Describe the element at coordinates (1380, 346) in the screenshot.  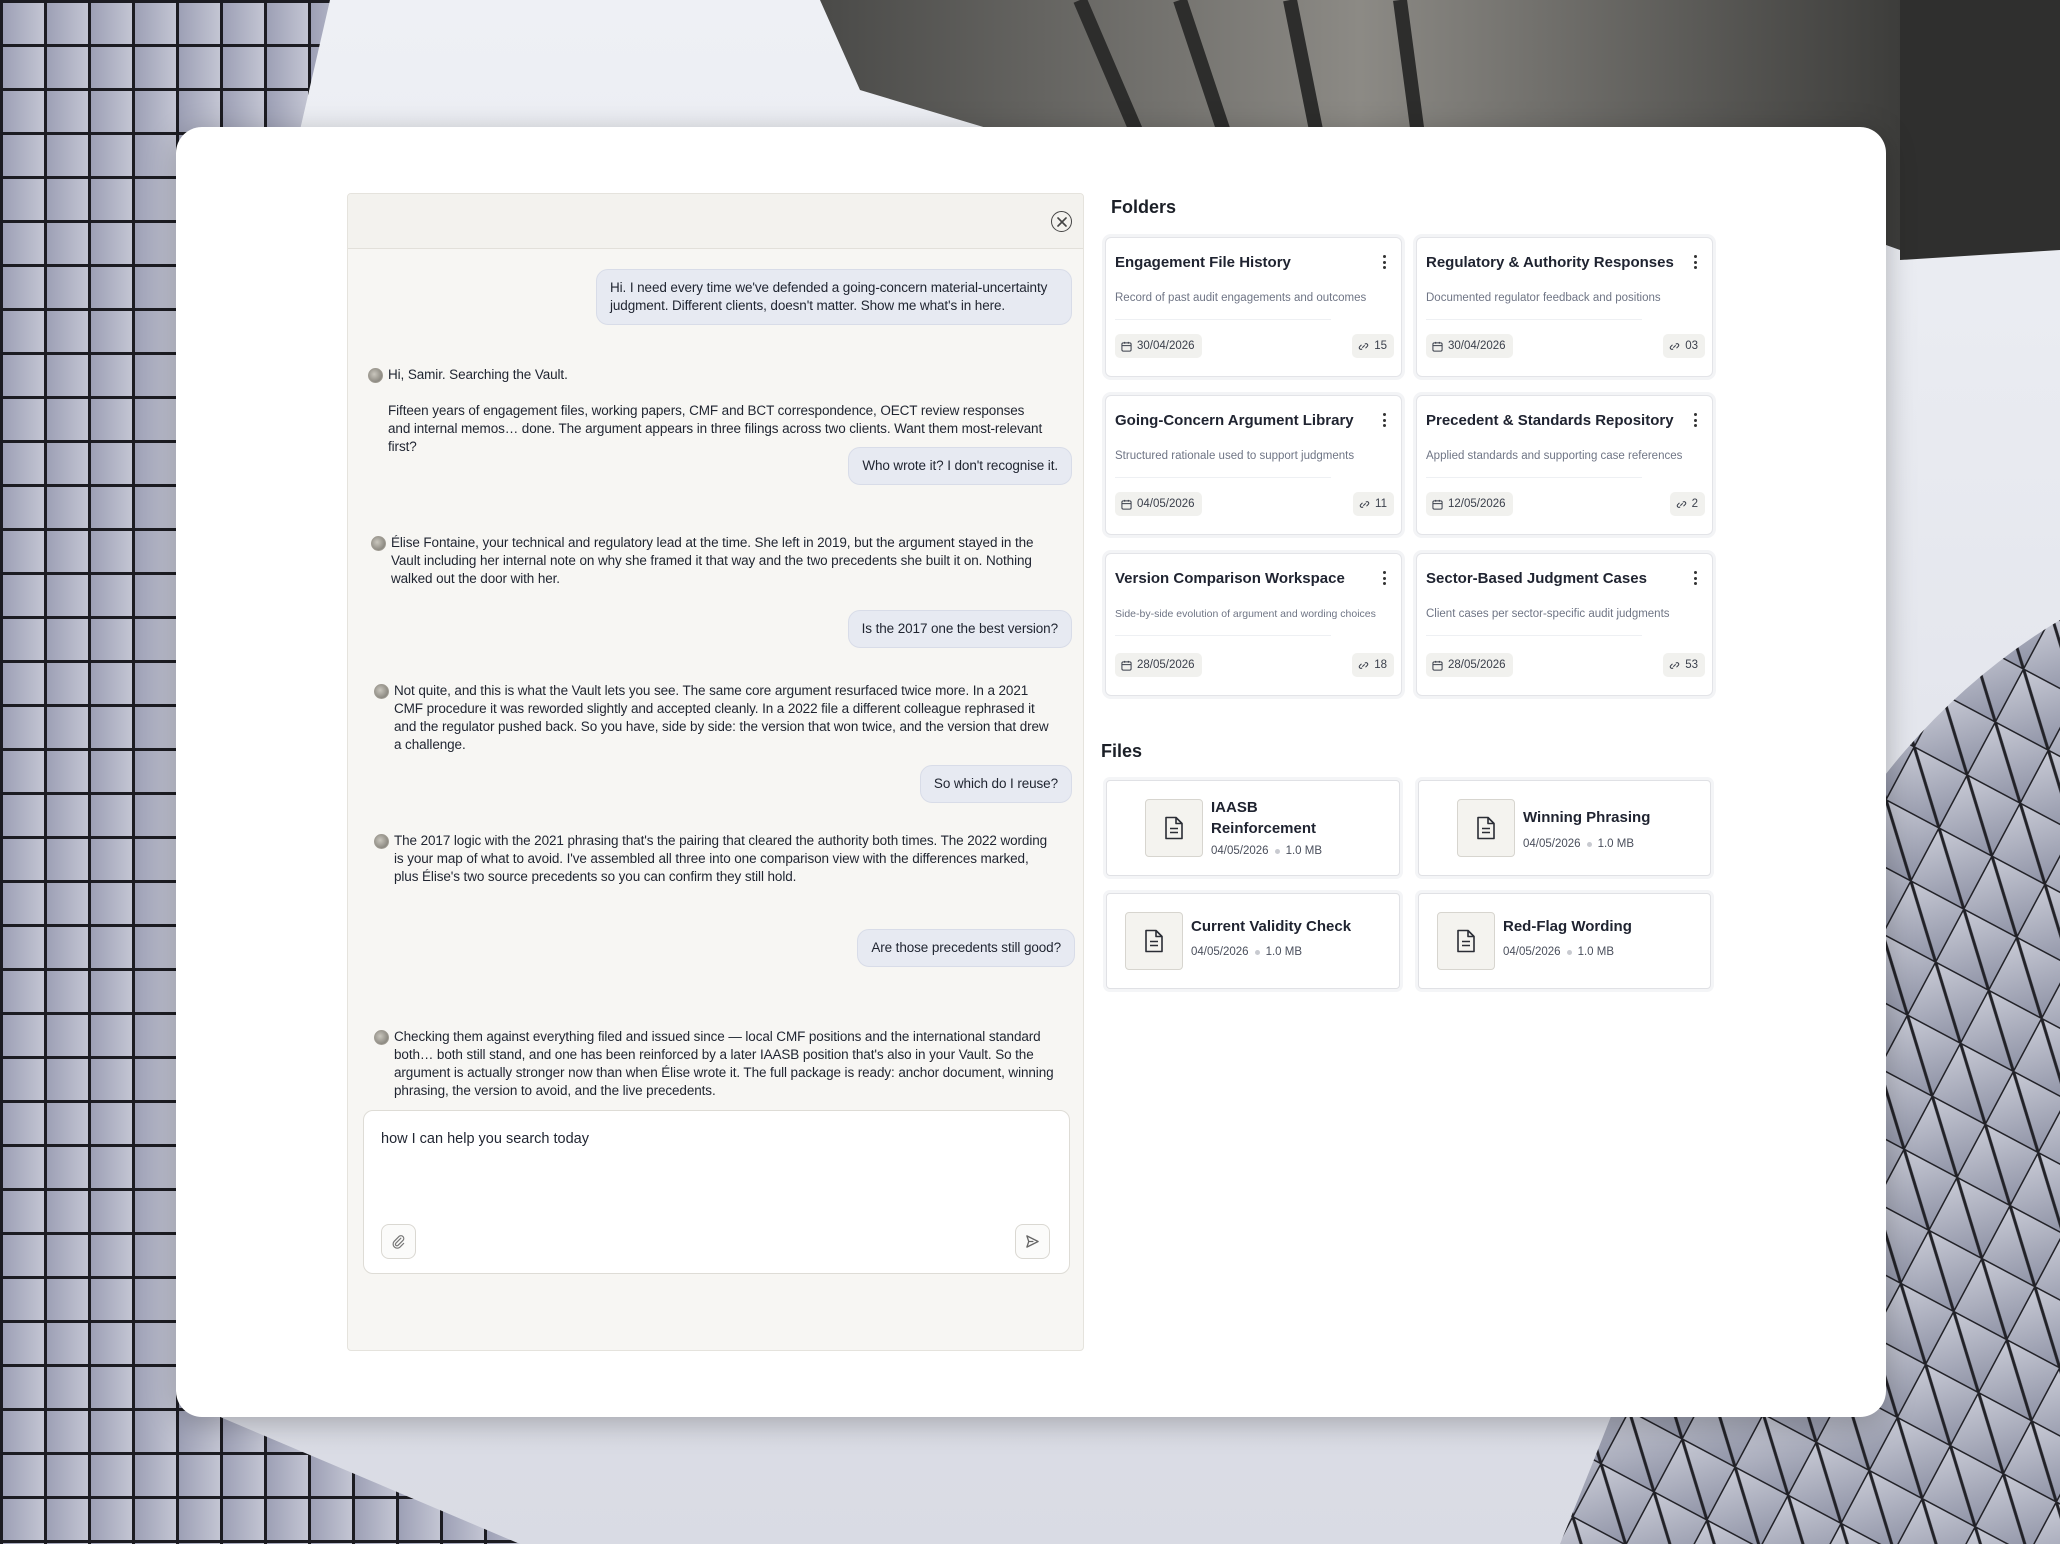
I see `folder-link-count: 15` at that location.